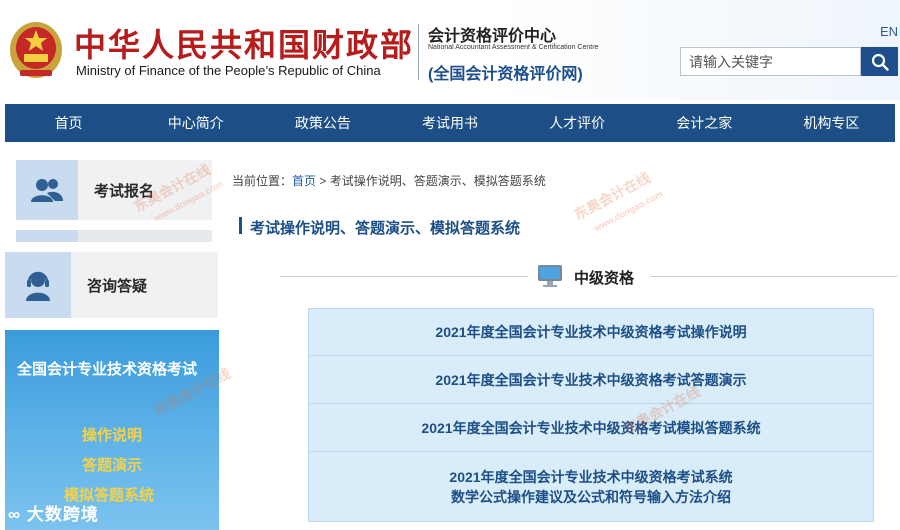 This screenshot has height=530, width=900. Describe the element at coordinates (831, 123) in the screenshot. I see `nav-item-institutions: 机构专区` at that location.